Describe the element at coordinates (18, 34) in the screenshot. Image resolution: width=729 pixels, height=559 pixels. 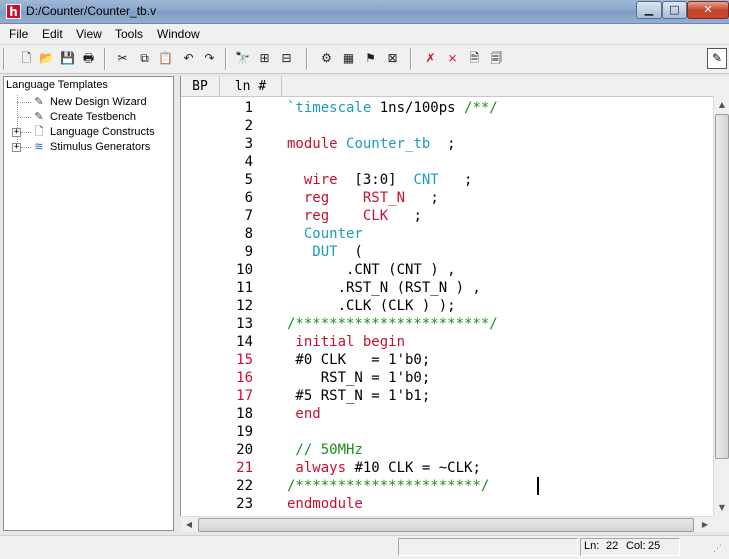
I see `menu-file: File` at that location.